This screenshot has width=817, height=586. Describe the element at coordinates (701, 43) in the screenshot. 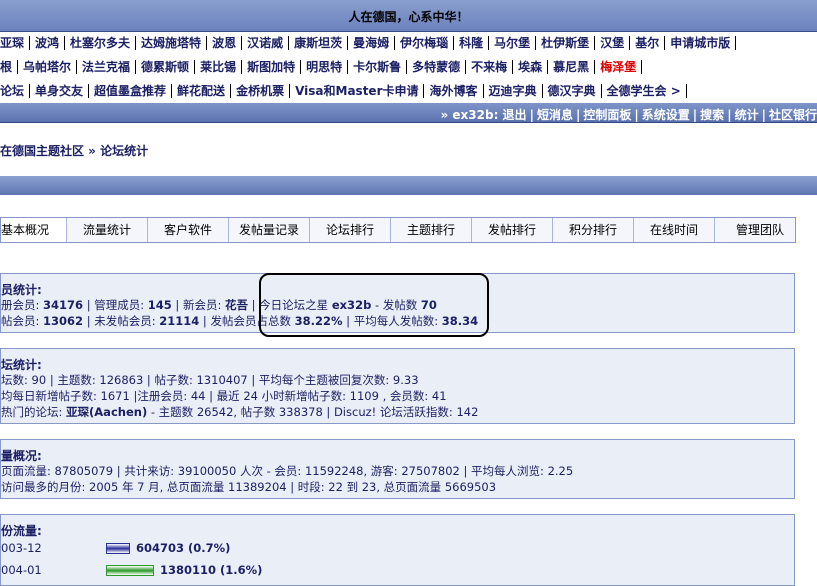

I see `nav-link: 申请城市版` at that location.